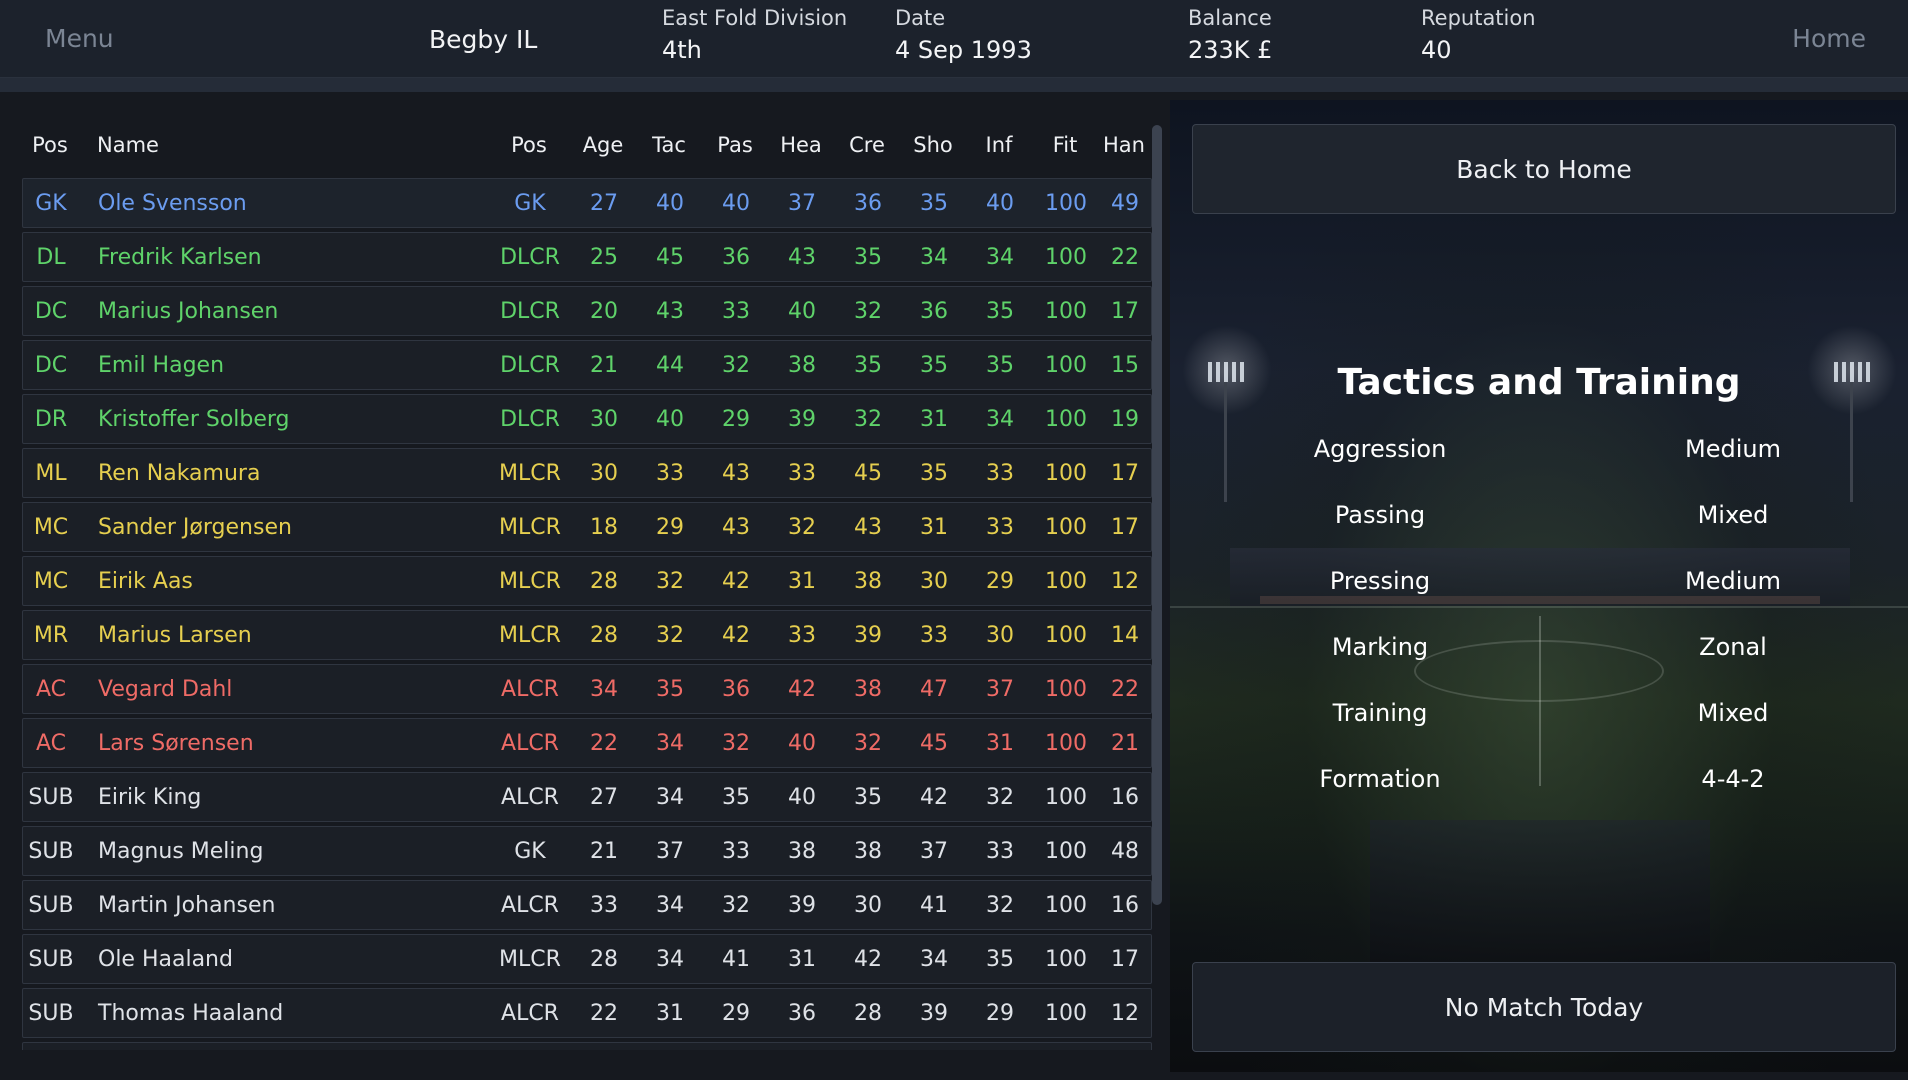  What do you see at coordinates (736, 689) in the screenshot?
I see `player-pas: 36` at bounding box center [736, 689].